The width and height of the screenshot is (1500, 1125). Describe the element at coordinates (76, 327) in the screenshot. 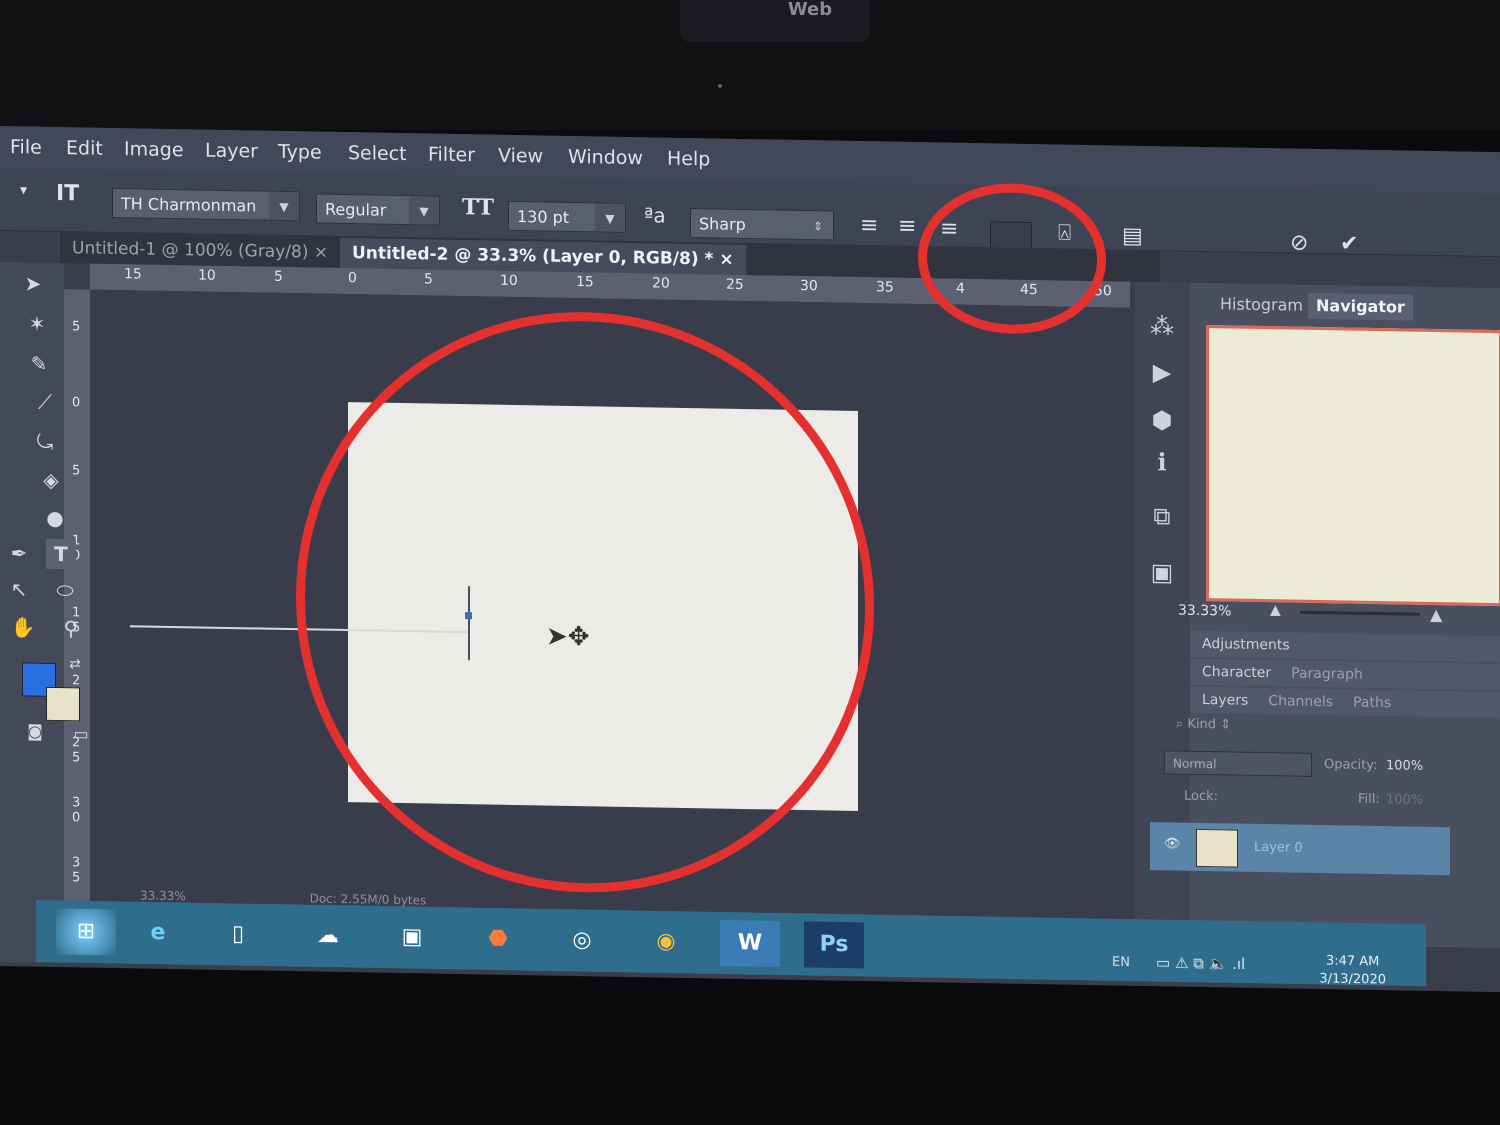

I see `ruler-label: 5` at that location.